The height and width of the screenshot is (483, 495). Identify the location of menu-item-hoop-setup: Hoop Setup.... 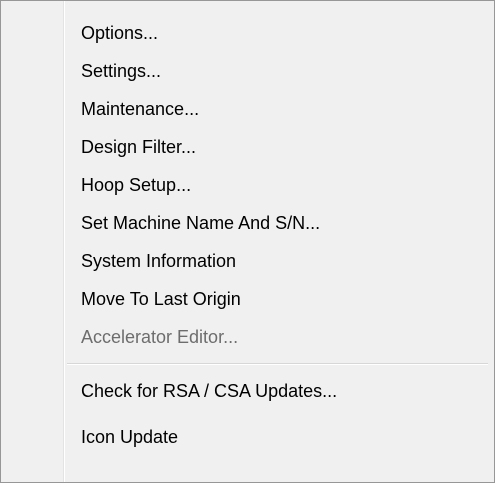
(136, 185).